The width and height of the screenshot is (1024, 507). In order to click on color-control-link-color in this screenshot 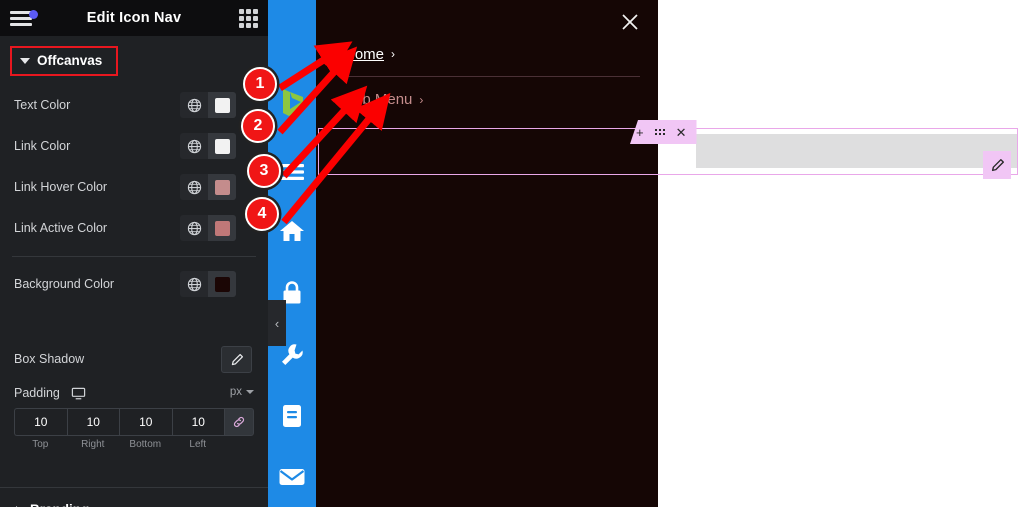, I will do `click(208, 146)`.